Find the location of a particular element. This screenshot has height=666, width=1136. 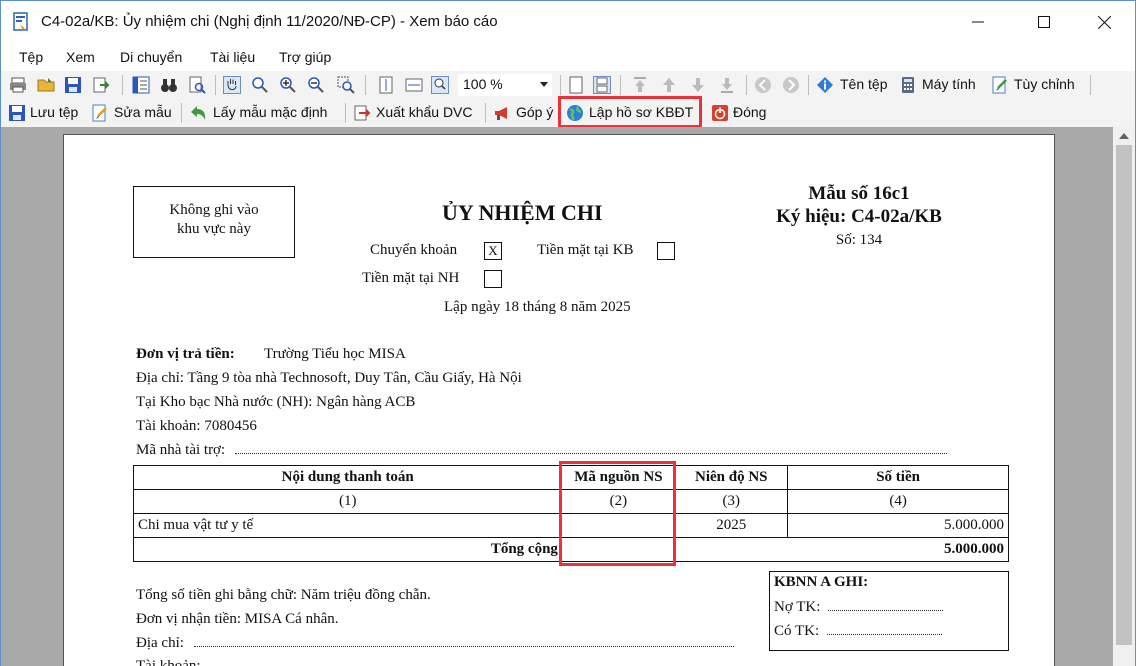

payer-account: Tài khoản: 7080456 is located at coordinates (196, 426).